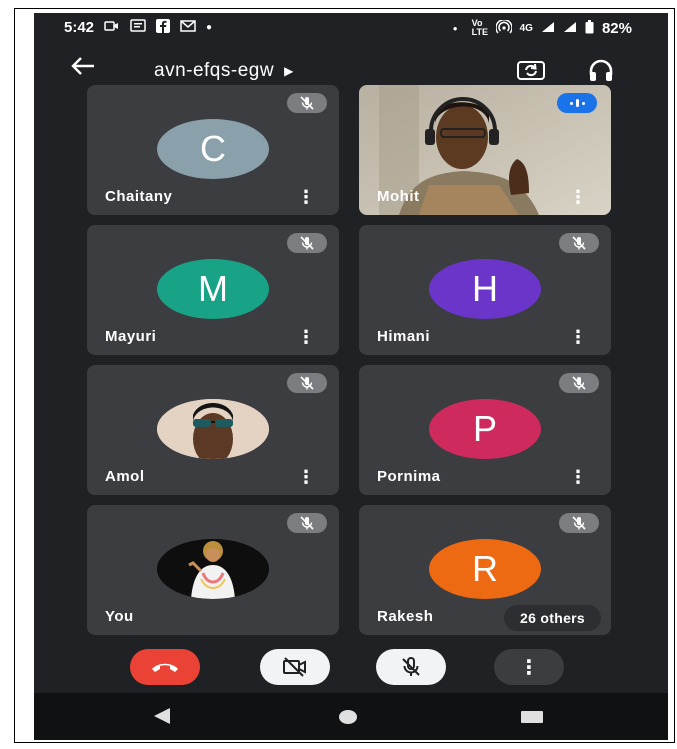 The image size is (677, 749). Describe the element at coordinates (616, 28) in the screenshot. I see `battery-percent: 82%` at that location.